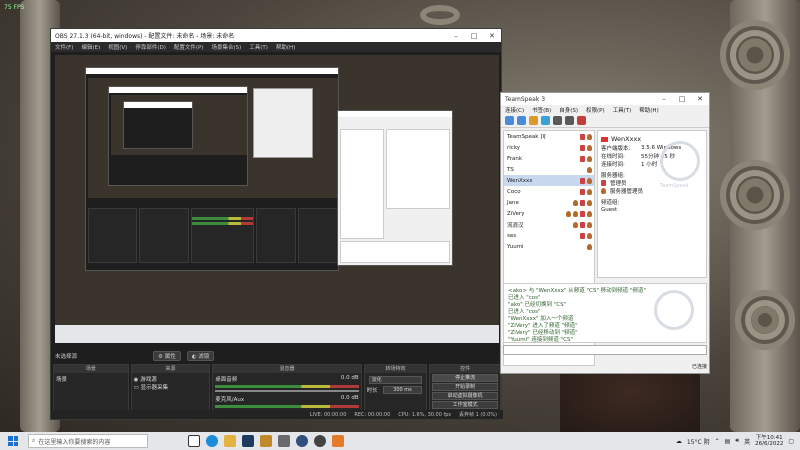 The width and height of the screenshot is (800, 450). Describe the element at coordinates (618, 184) in the screenshot. I see `group-name: 管理员` at that location.